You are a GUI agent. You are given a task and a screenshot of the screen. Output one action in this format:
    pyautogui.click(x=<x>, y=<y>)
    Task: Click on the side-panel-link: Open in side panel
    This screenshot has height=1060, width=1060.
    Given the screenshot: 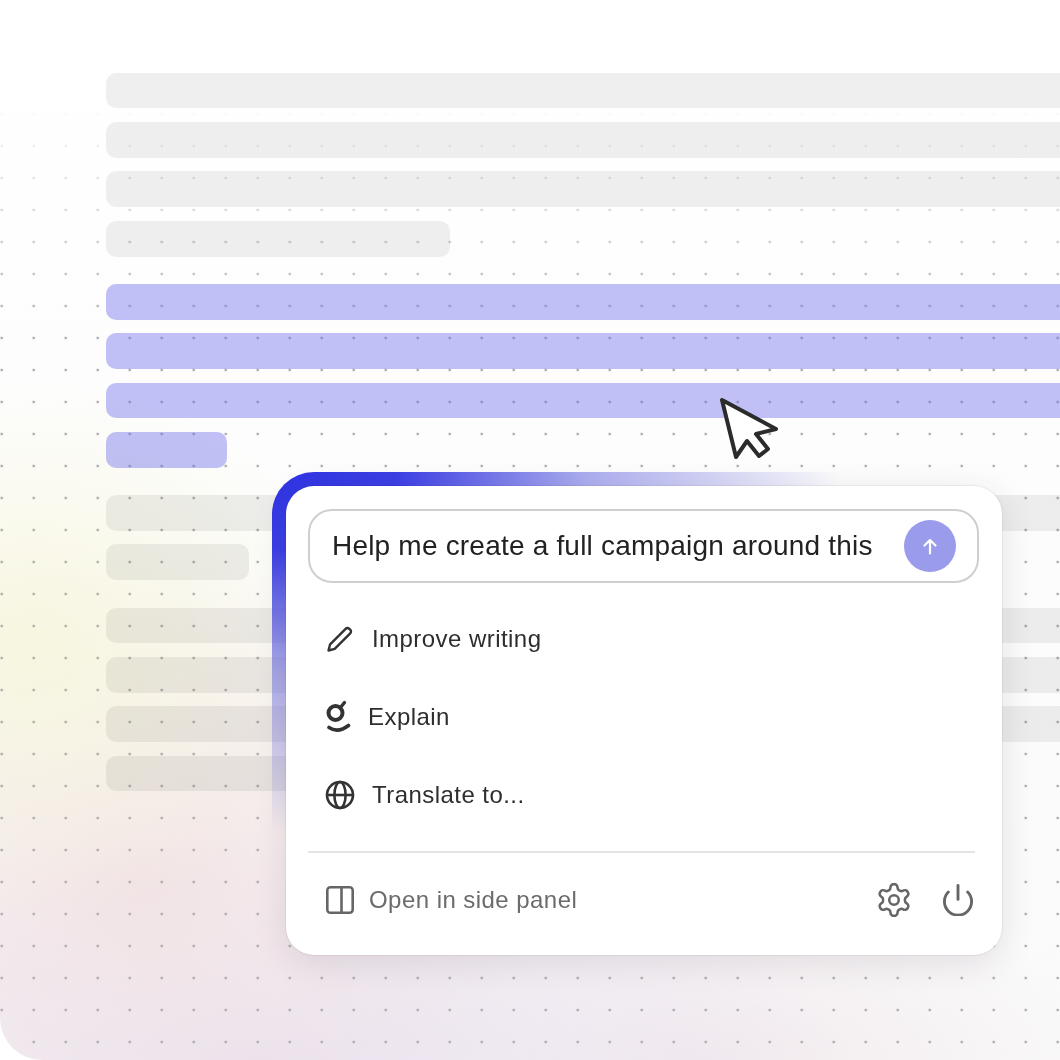 What is the action you would take?
    pyautogui.click(x=443, y=900)
    